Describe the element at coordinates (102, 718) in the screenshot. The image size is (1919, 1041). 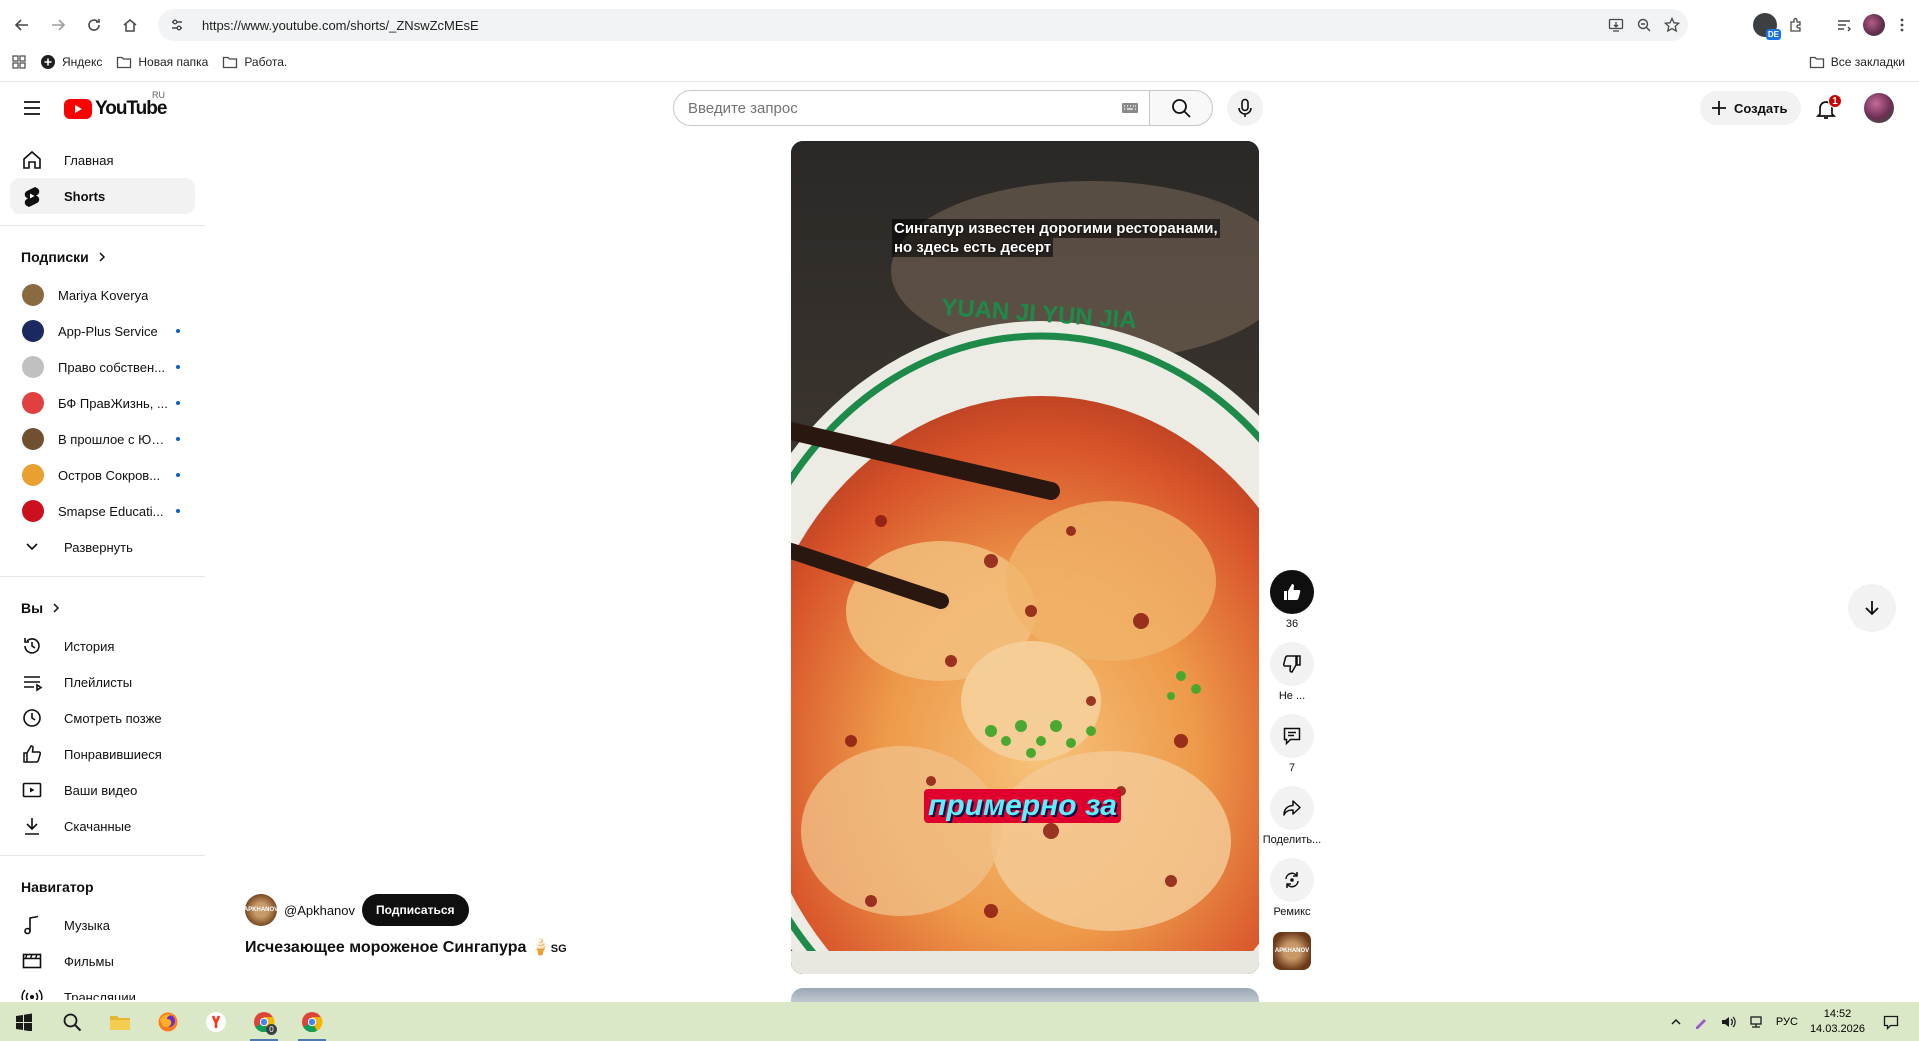
I see `sidebar-item-watch-later: Смотреть позже` at that location.